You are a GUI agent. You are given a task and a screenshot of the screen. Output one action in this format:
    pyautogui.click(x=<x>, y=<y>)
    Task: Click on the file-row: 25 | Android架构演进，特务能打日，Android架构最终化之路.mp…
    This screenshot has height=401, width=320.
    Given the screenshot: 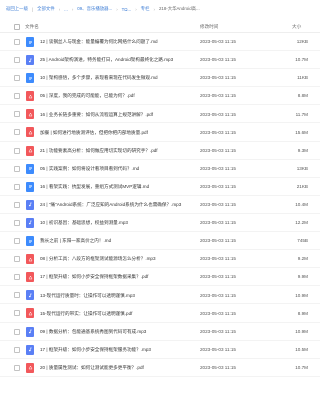 What is the action you would take?
    pyautogui.click(x=160, y=60)
    